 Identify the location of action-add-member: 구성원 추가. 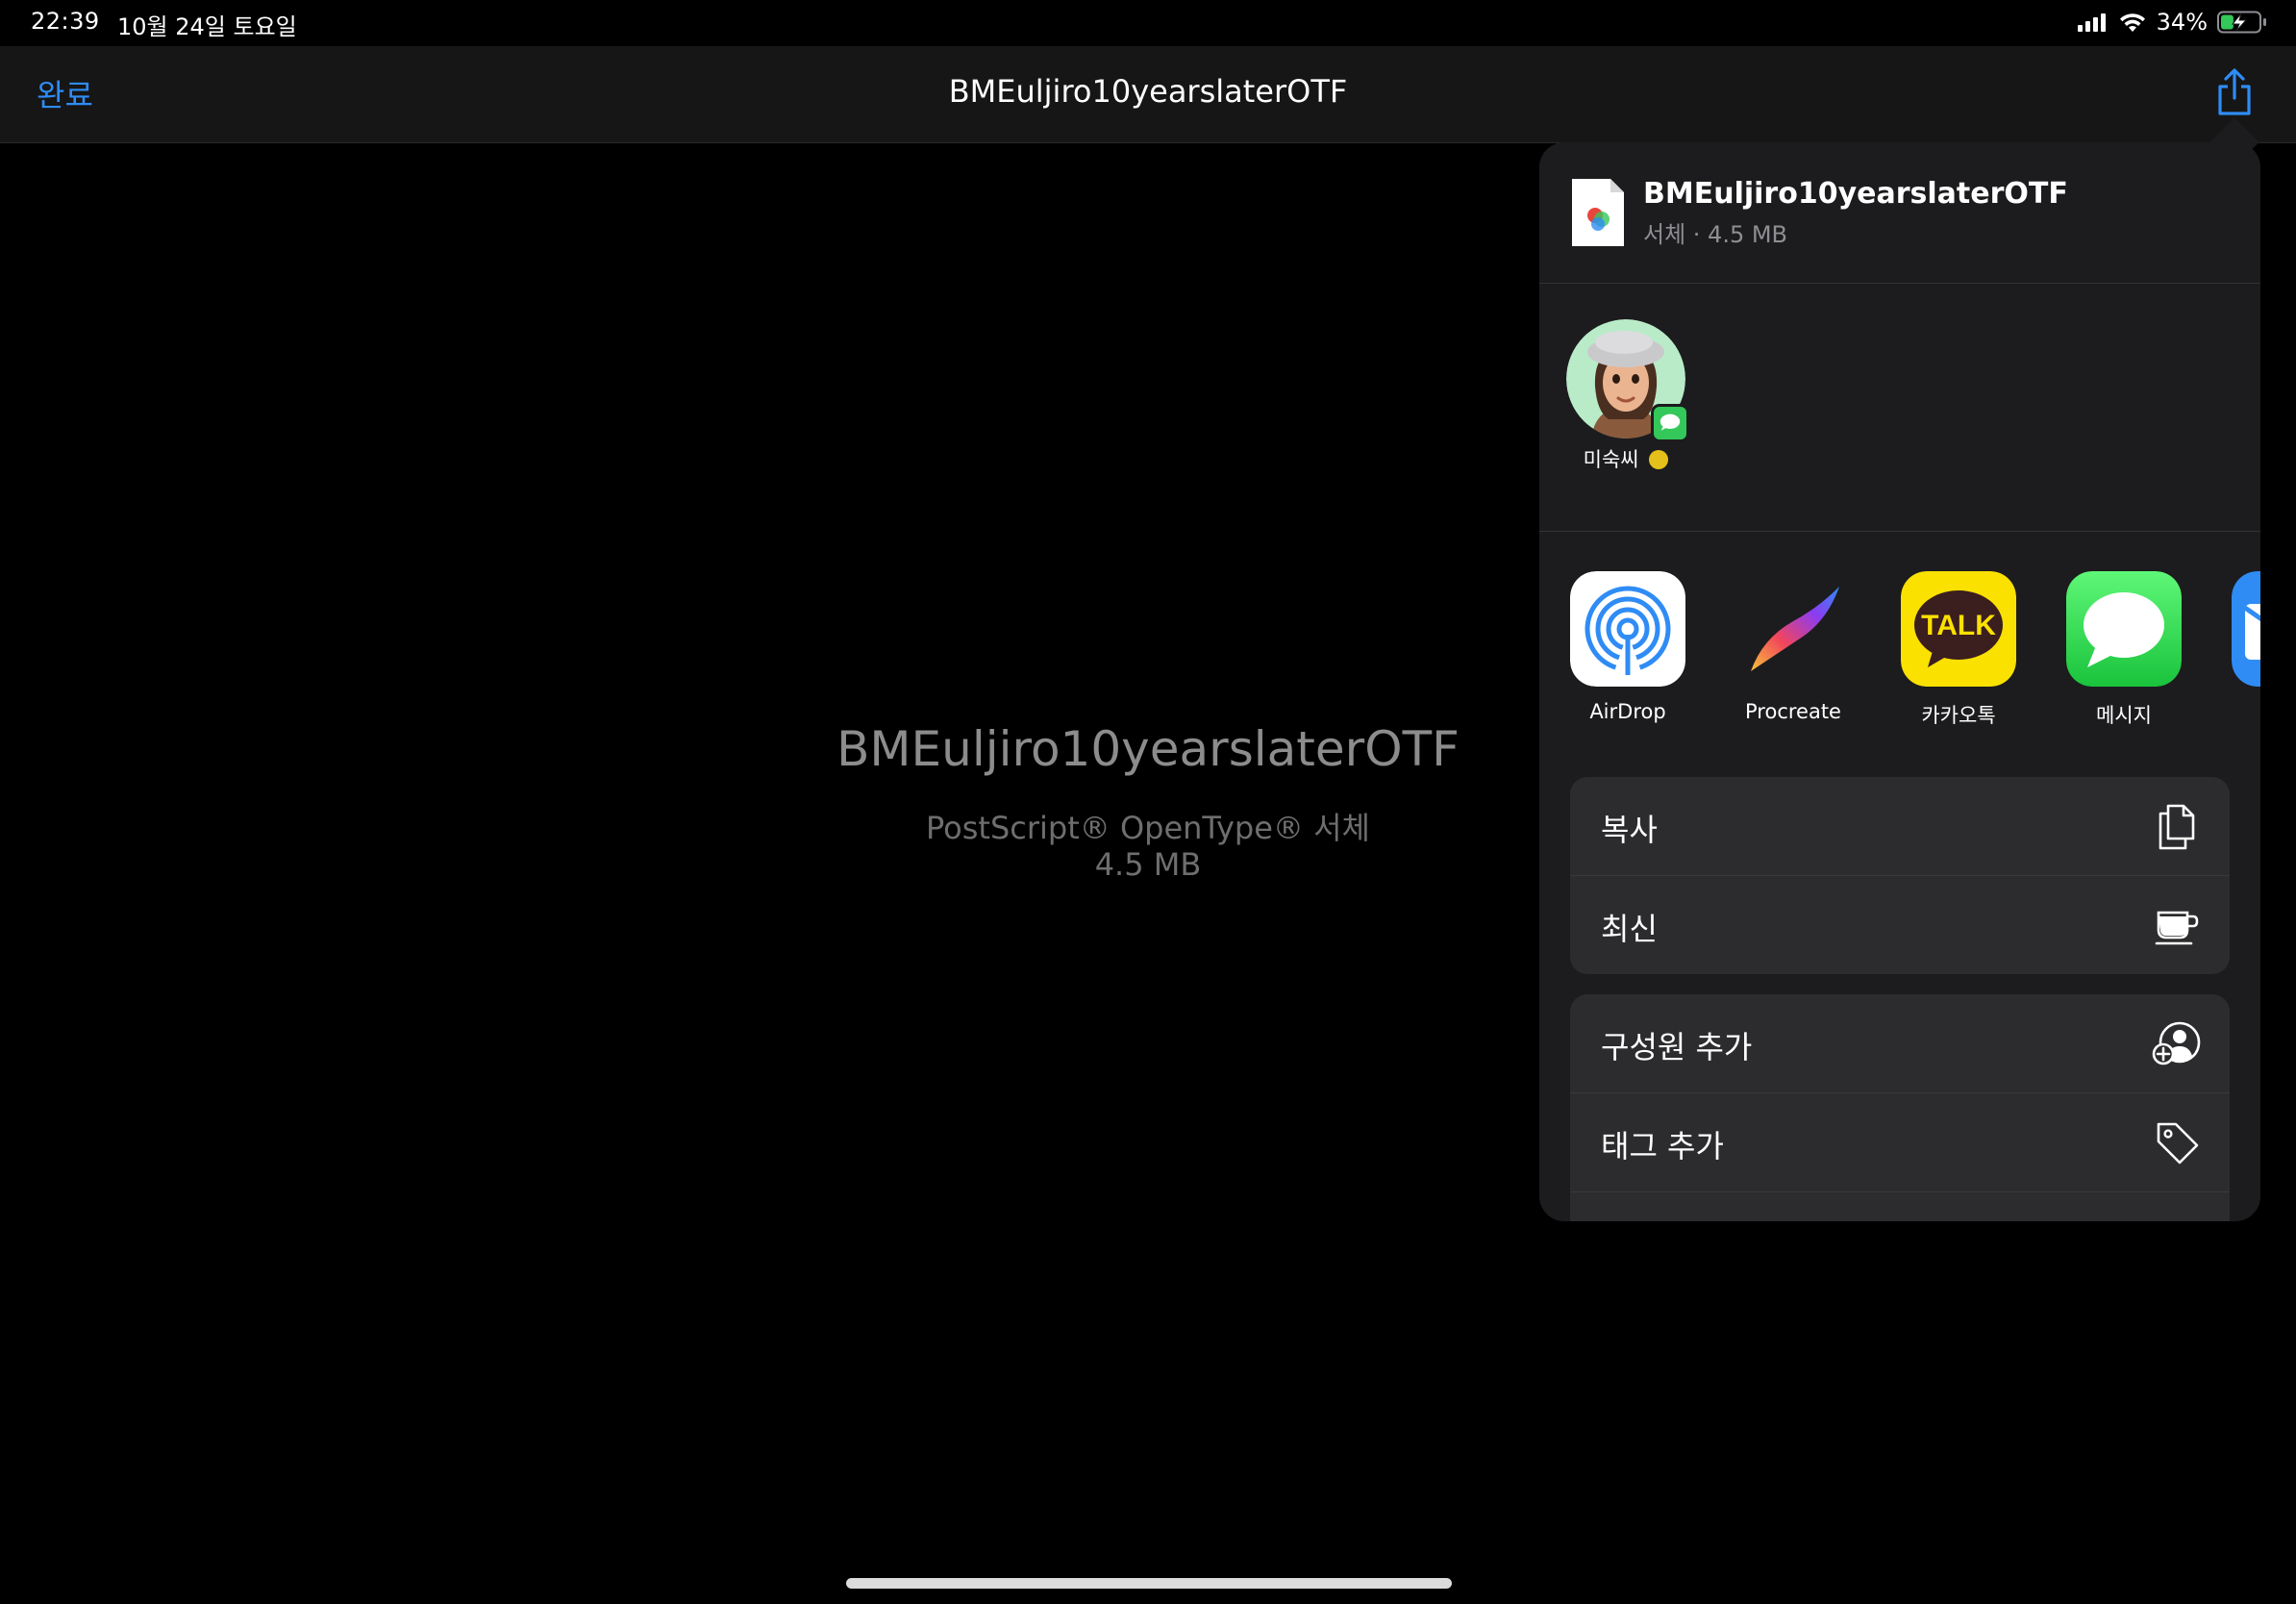
(1900, 1043).